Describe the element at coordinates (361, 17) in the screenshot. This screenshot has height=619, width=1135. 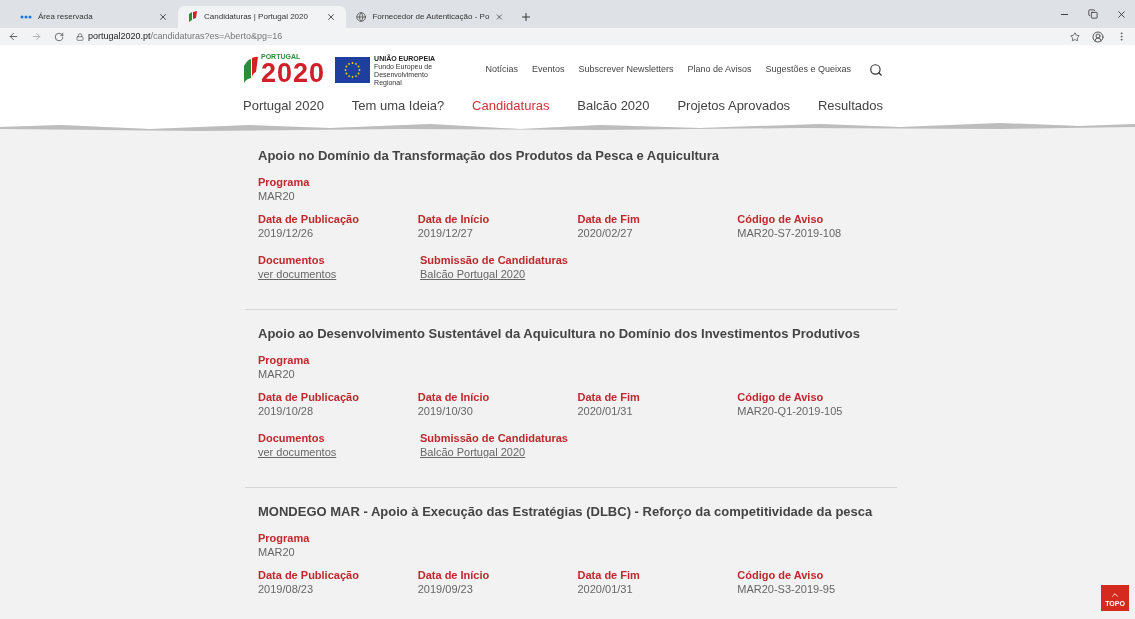
I see `globe-icon` at that location.